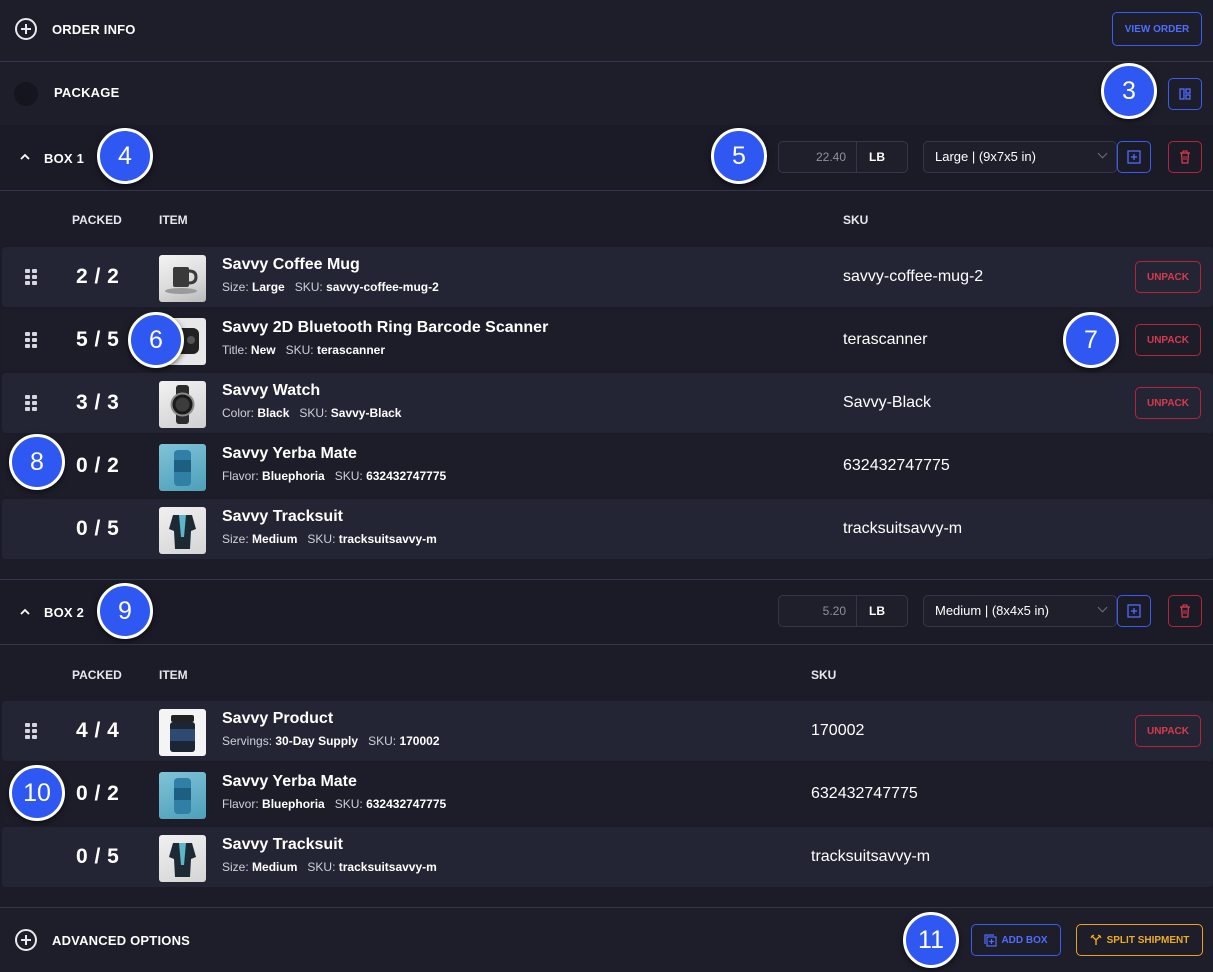  What do you see at coordinates (87, 92) in the screenshot?
I see `package-label: PACKAGE` at bounding box center [87, 92].